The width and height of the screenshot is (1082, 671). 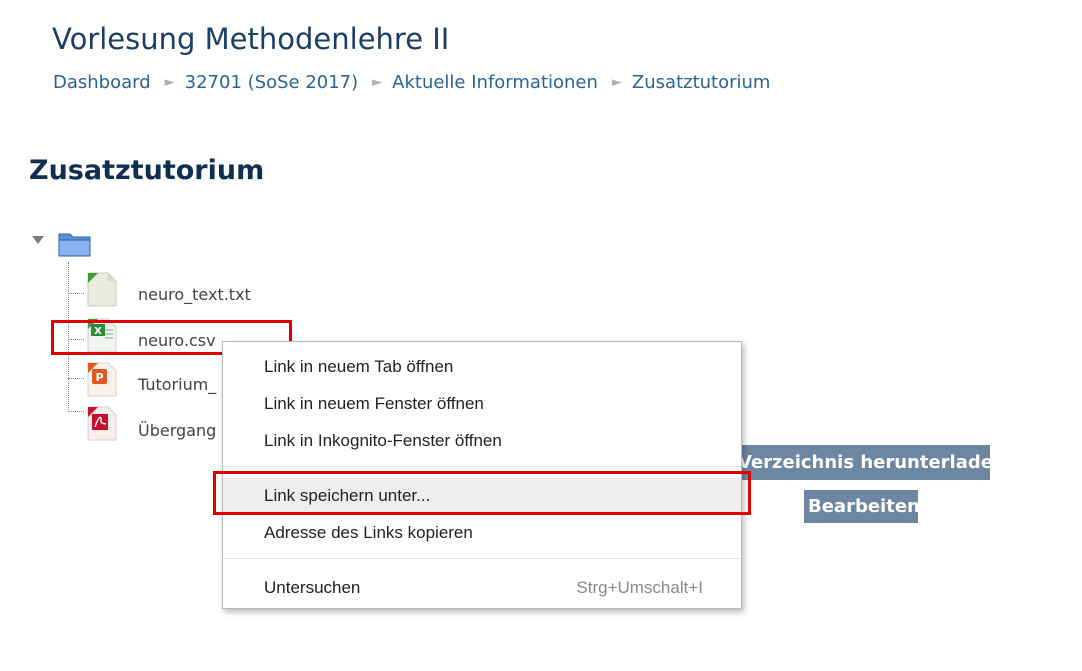 What do you see at coordinates (482, 493) in the screenshot?
I see `highlight-box-menu-item` at bounding box center [482, 493].